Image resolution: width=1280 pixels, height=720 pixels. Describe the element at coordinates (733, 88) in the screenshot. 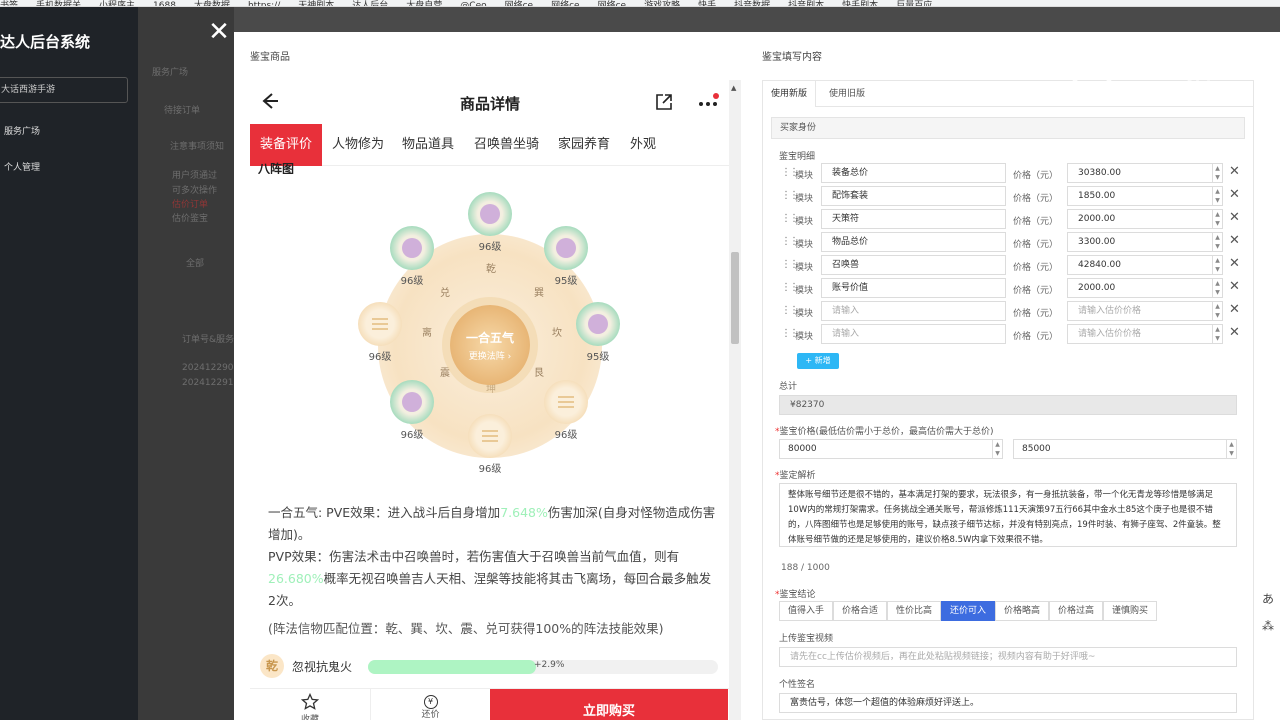

I see `scroll-up-icon: ▲` at that location.